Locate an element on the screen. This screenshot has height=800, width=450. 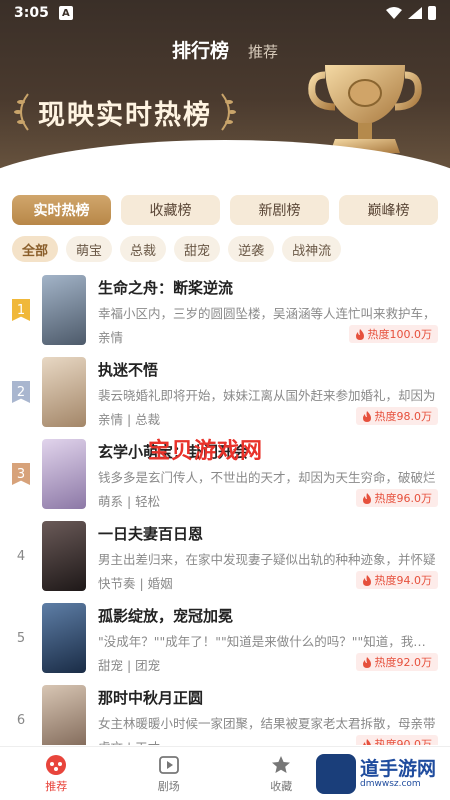
drama-title: 一日夫妻百日恩 is located at coordinates (150, 533).